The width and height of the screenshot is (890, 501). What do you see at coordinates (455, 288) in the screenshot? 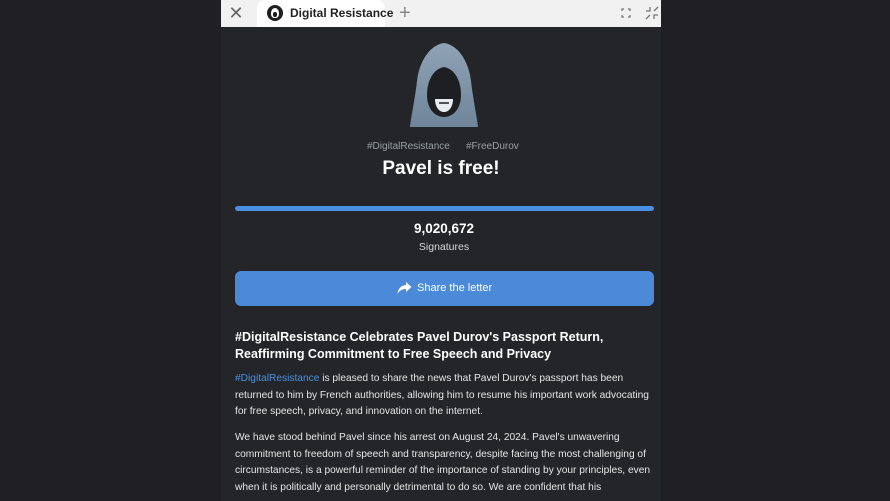
I see `share-button-label: Share the letter` at bounding box center [455, 288].